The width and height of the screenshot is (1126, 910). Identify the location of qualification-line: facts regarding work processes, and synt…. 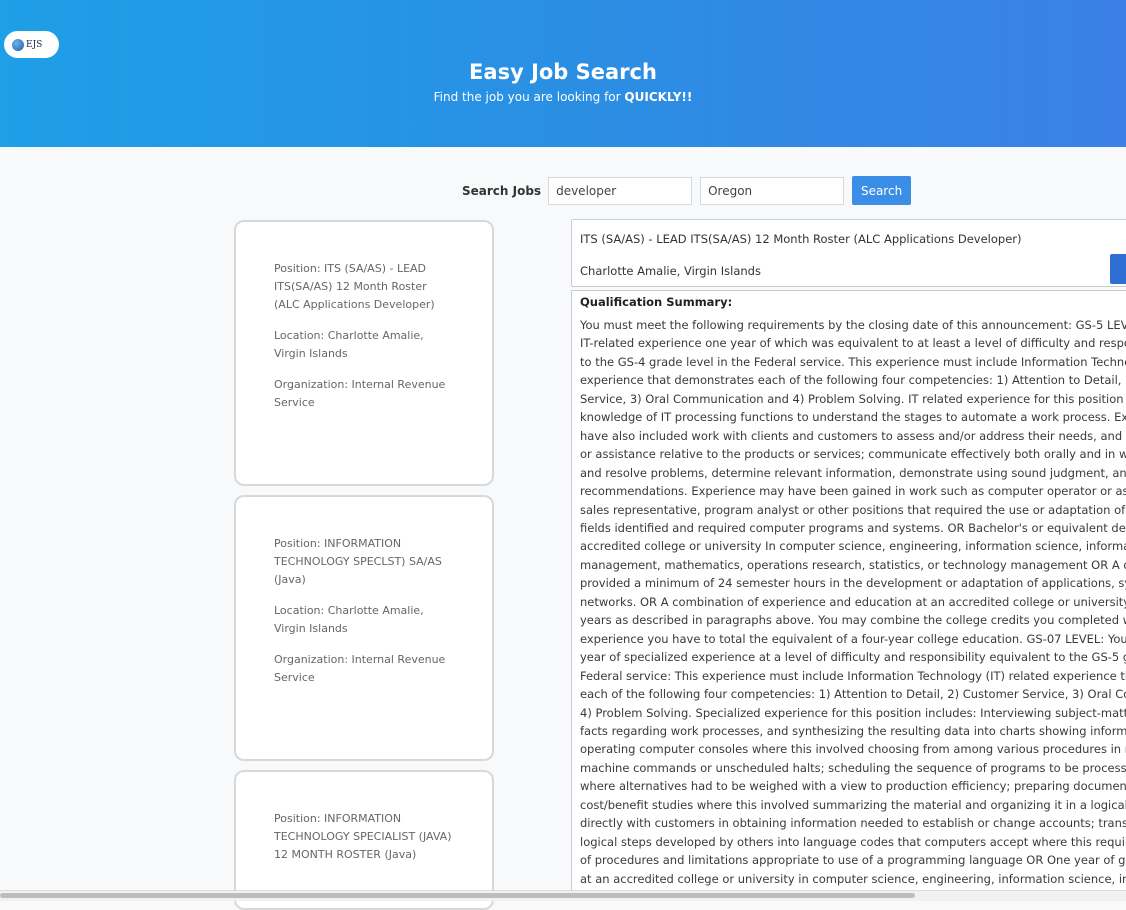
(853, 730).